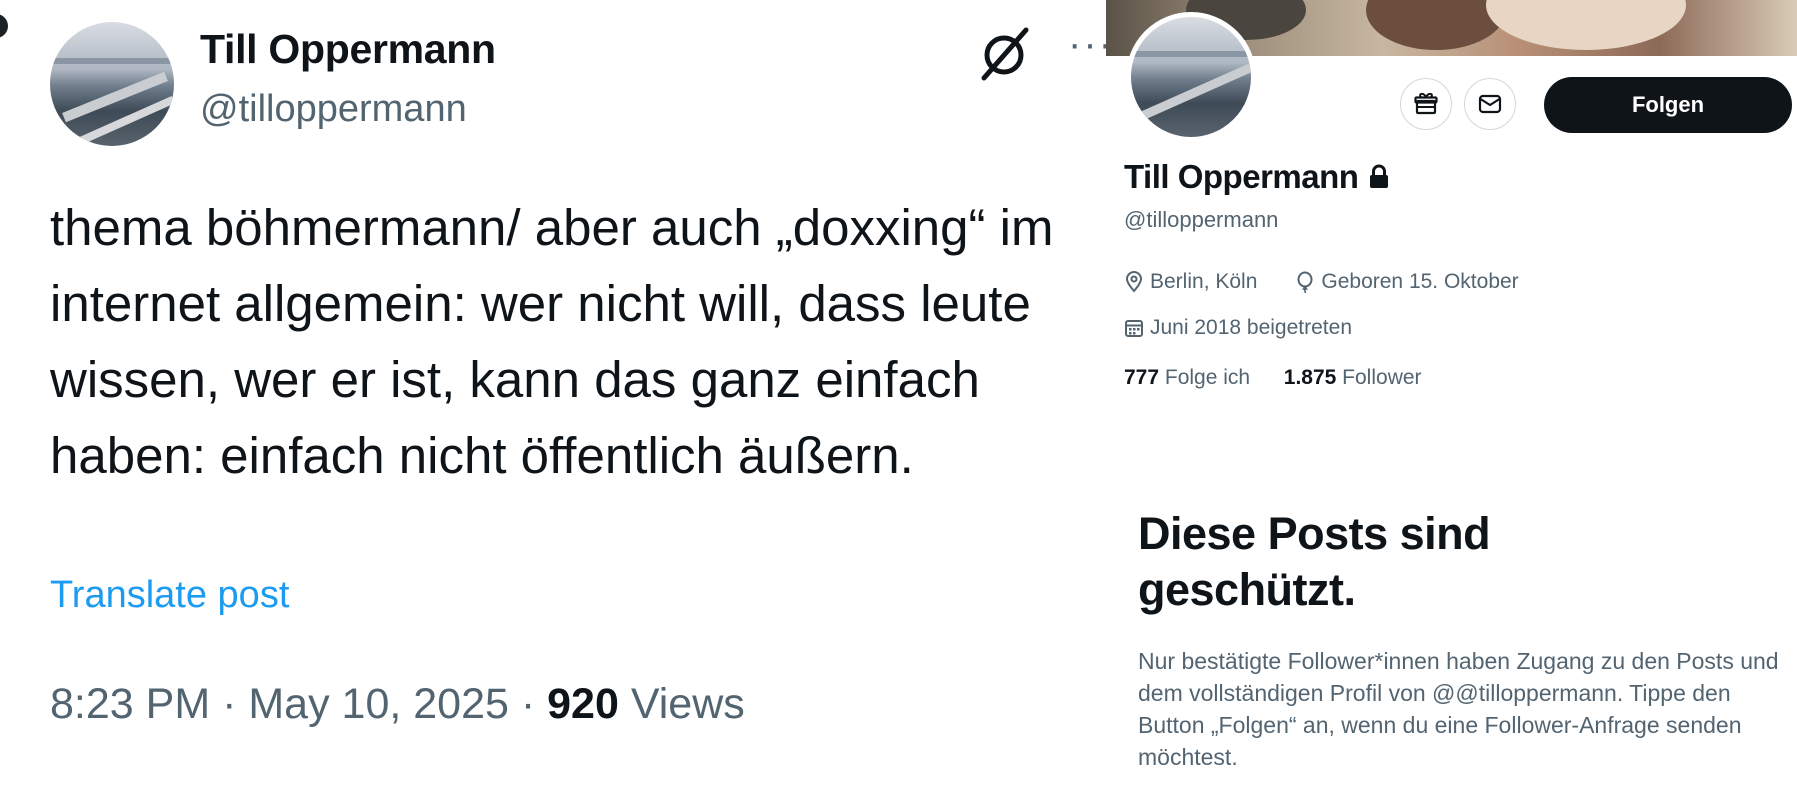 This screenshot has height=803, width=1797. I want to click on mail-icon, so click(1490, 104).